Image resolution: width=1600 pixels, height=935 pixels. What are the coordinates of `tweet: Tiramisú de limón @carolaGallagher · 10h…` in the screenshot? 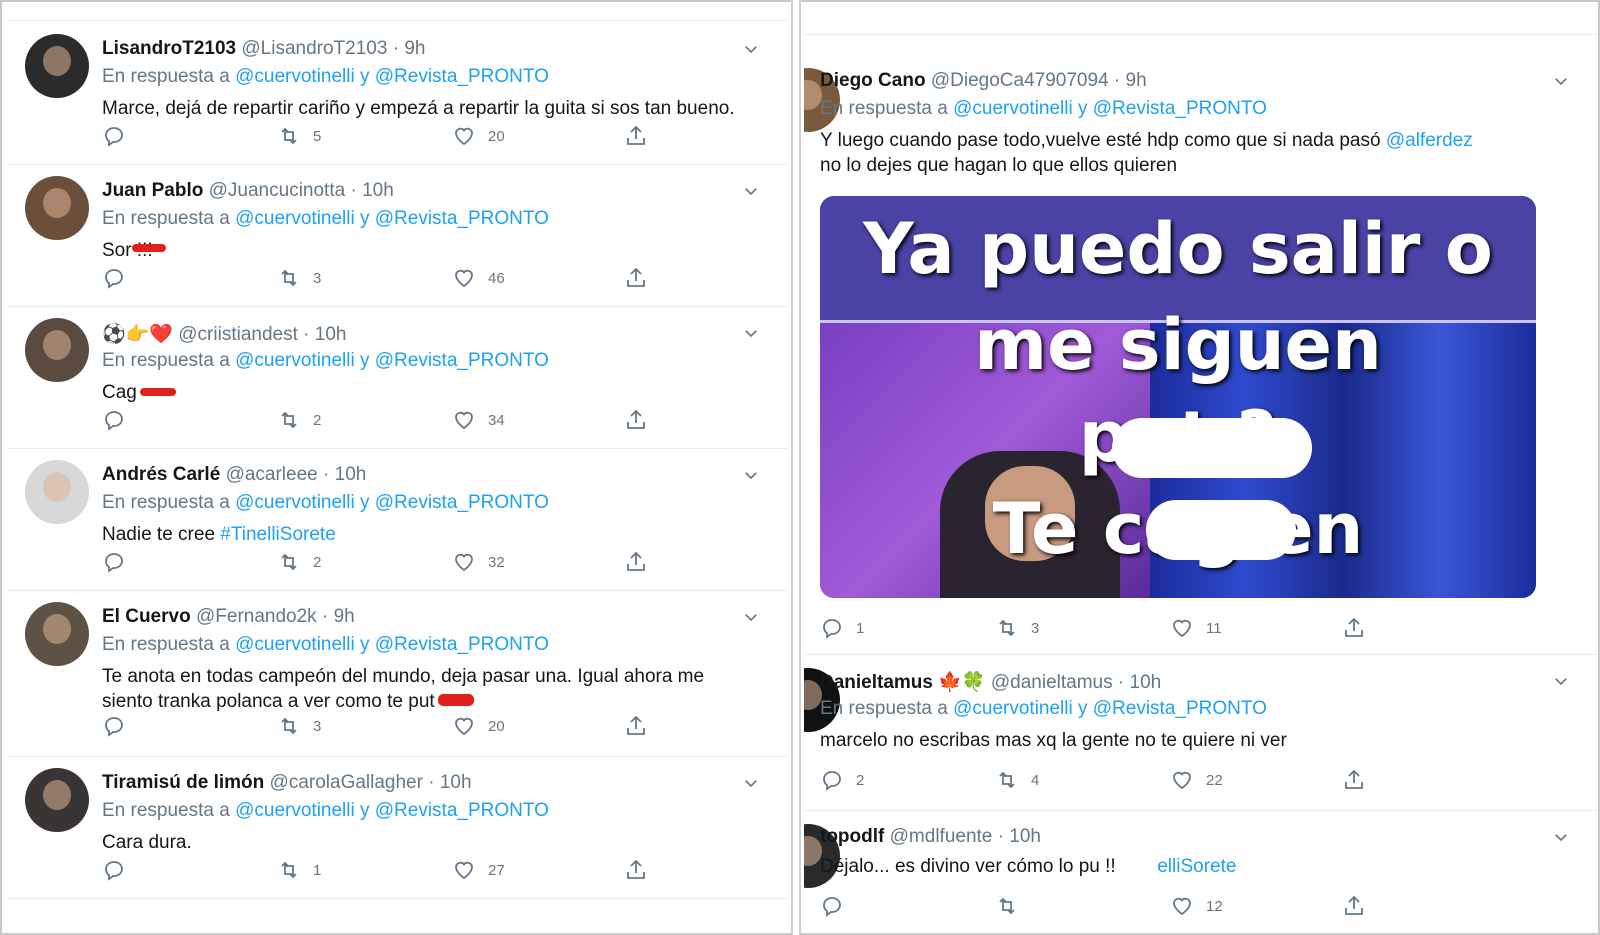 It's located at (398, 827).